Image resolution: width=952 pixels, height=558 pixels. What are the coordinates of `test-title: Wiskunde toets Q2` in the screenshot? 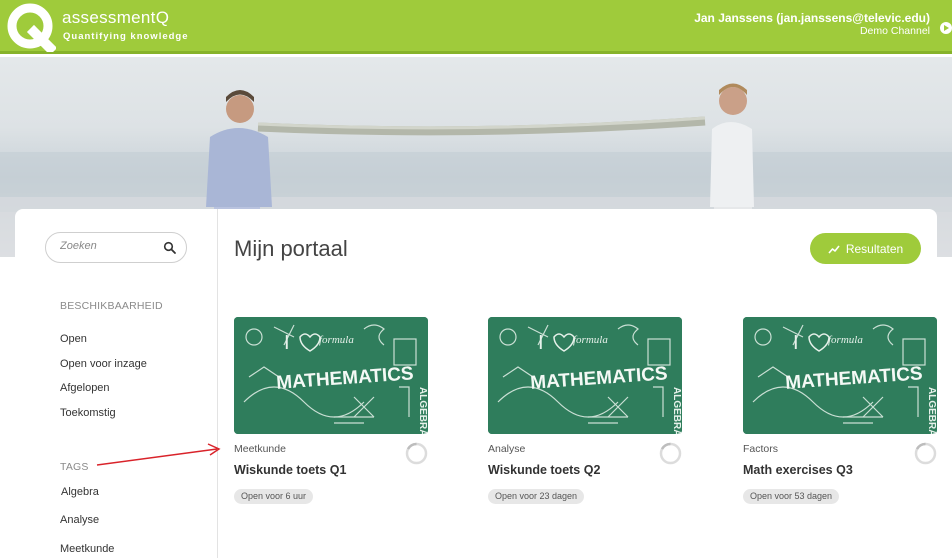 It's located at (544, 470).